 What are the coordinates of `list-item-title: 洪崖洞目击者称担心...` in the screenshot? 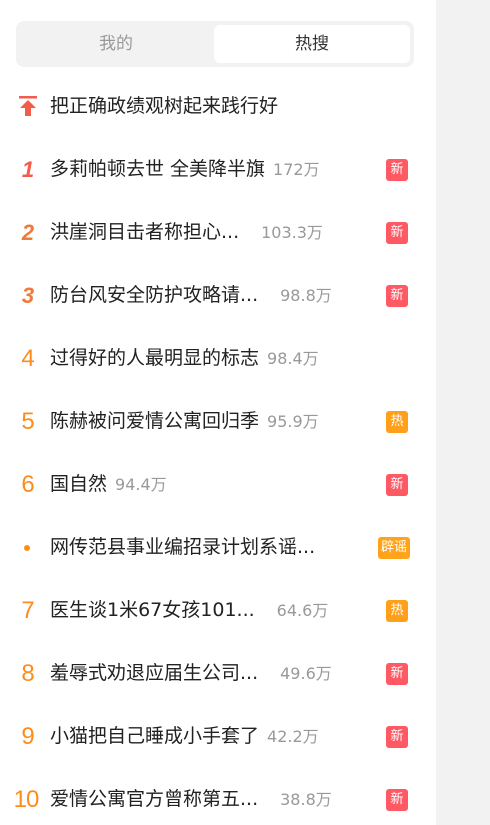 It's located at (145, 232).